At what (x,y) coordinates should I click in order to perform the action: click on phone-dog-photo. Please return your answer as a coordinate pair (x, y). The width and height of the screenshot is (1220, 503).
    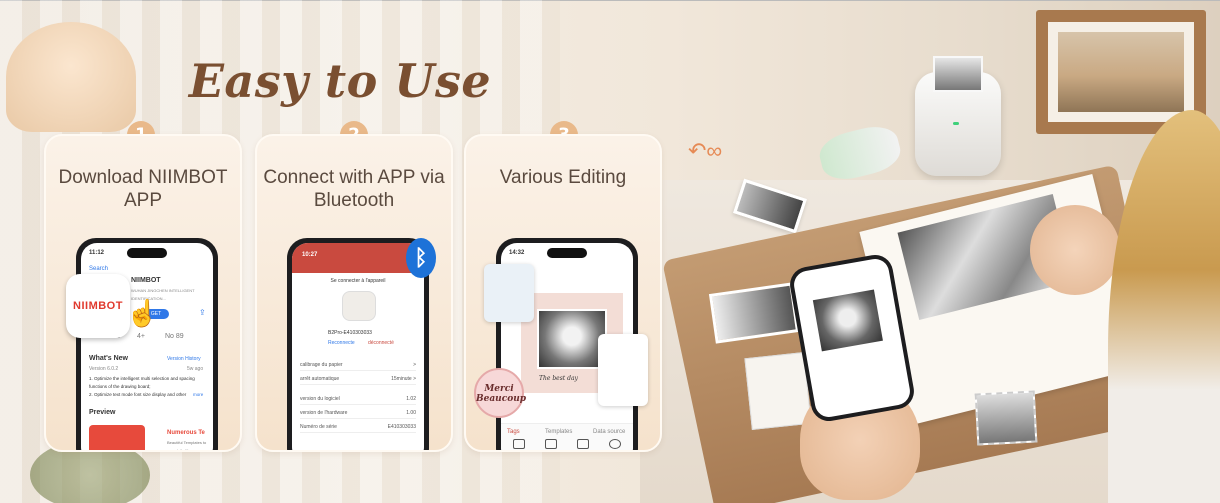
    Looking at the image, I should click on (847, 320).